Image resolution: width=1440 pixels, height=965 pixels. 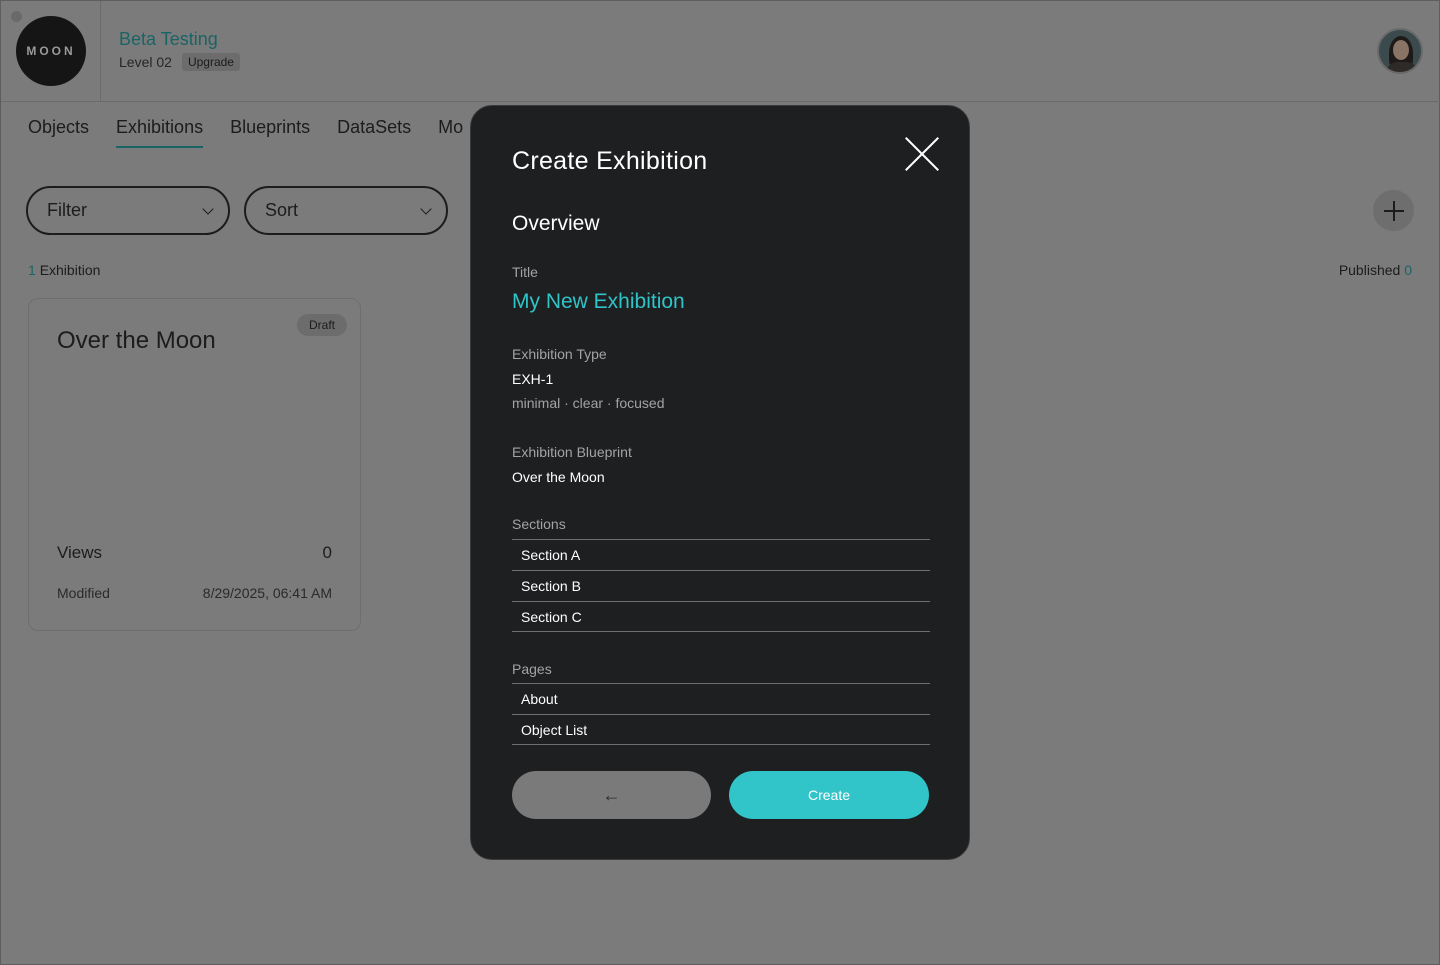 What do you see at coordinates (532, 669) in the screenshot?
I see `pages-label: Pages` at bounding box center [532, 669].